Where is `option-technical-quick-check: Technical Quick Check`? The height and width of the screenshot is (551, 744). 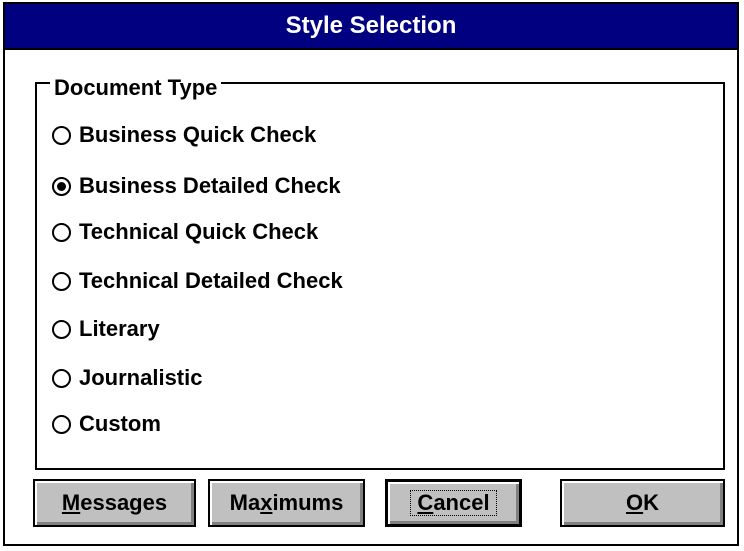 option-technical-quick-check: Technical Quick Check is located at coordinates (185, 232).